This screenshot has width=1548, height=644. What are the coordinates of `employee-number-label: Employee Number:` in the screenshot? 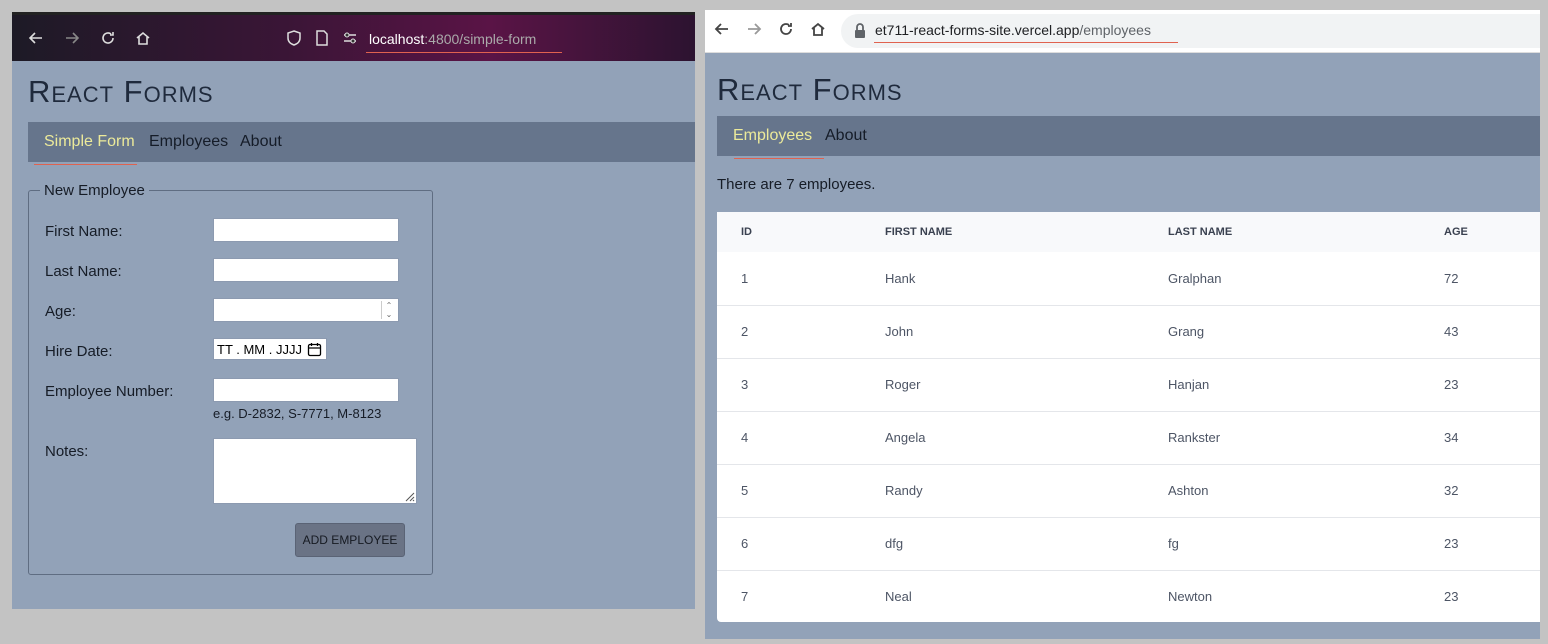 It's located at (109, 391).